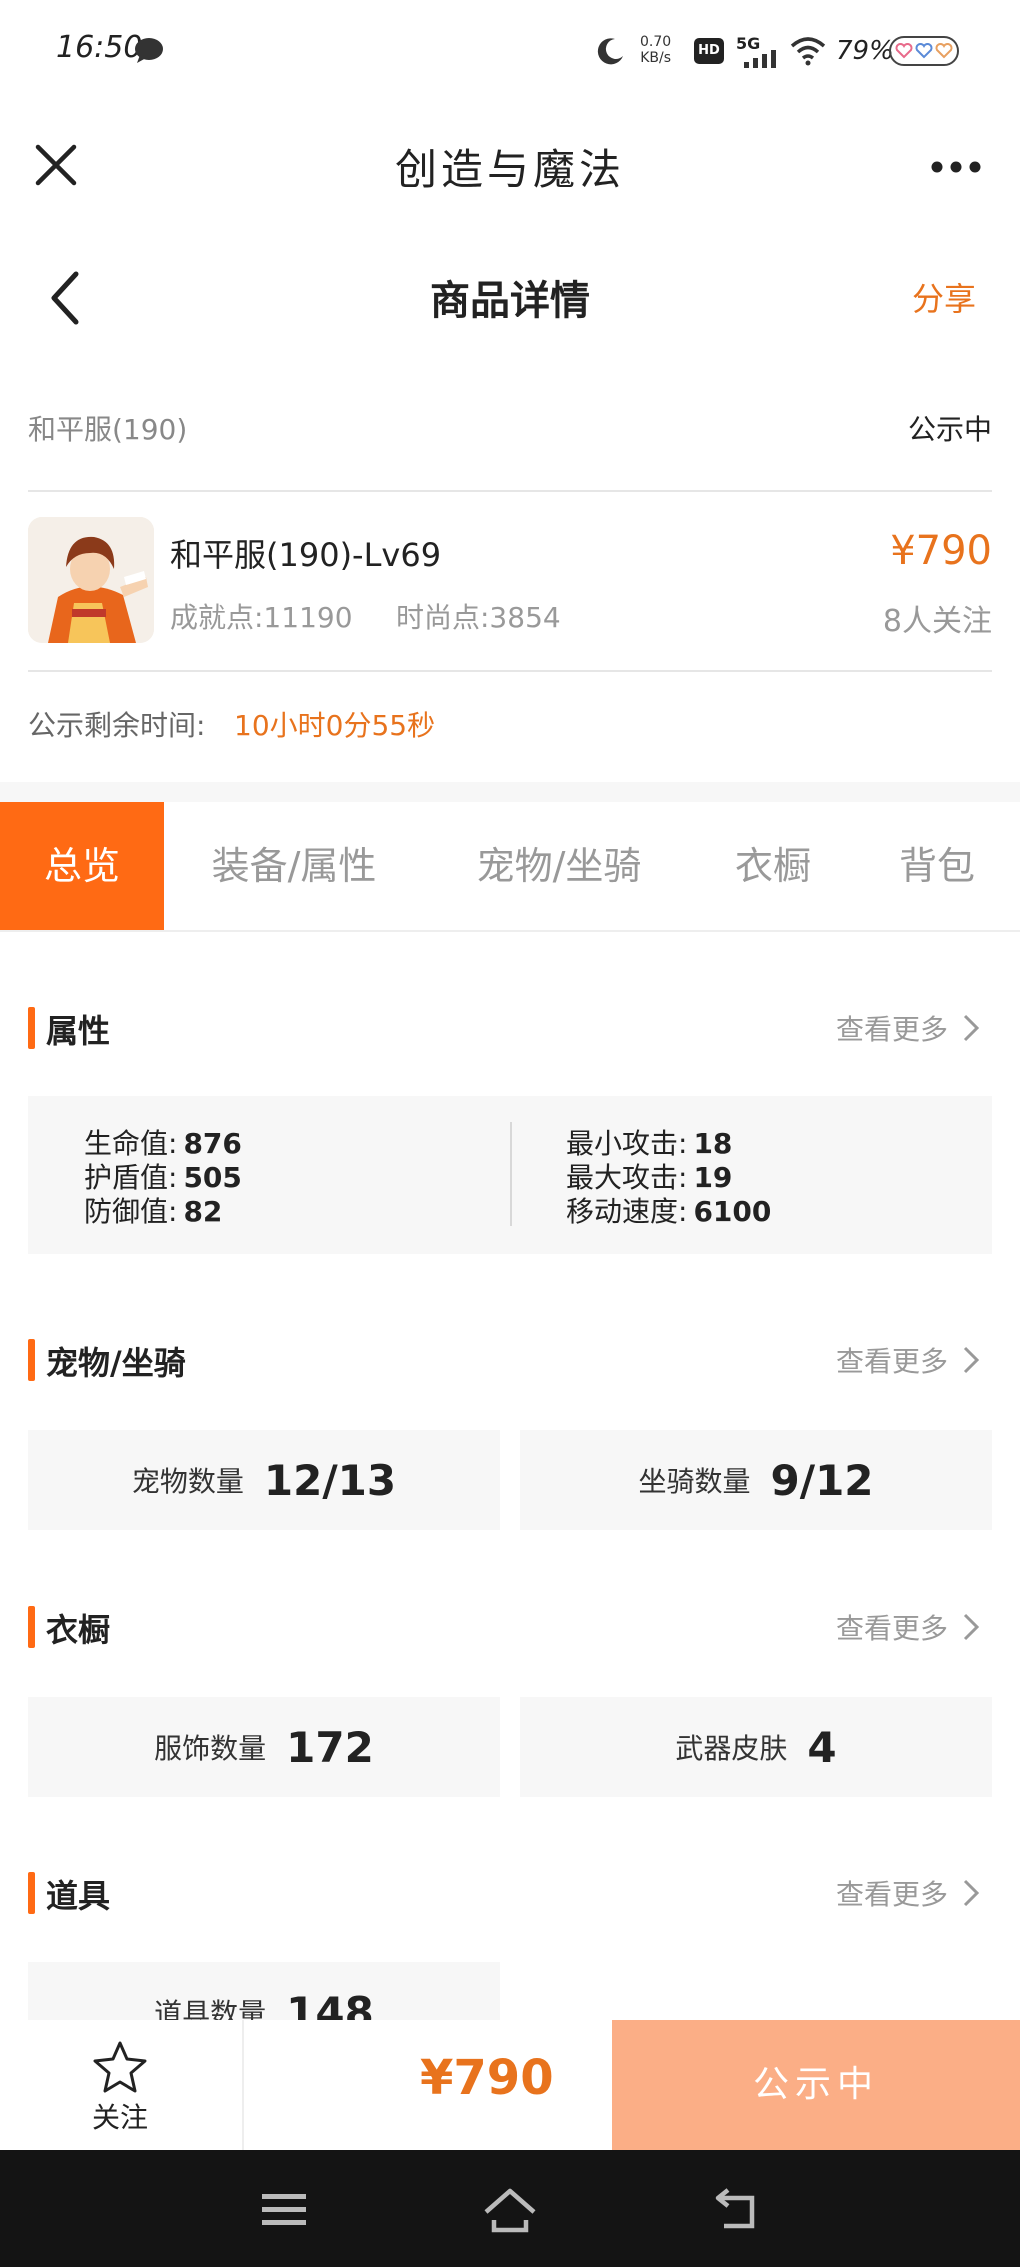 The width and height of the screenshot is (1020, 2267). I want to click on follow-button: 关注, so click(122, 2116).